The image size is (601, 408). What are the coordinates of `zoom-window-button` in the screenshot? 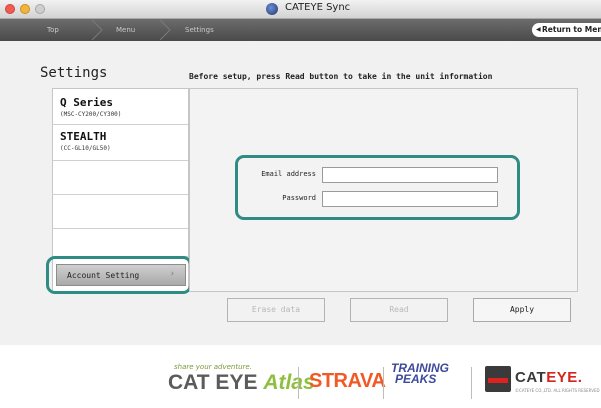 It's located at (40, 9).